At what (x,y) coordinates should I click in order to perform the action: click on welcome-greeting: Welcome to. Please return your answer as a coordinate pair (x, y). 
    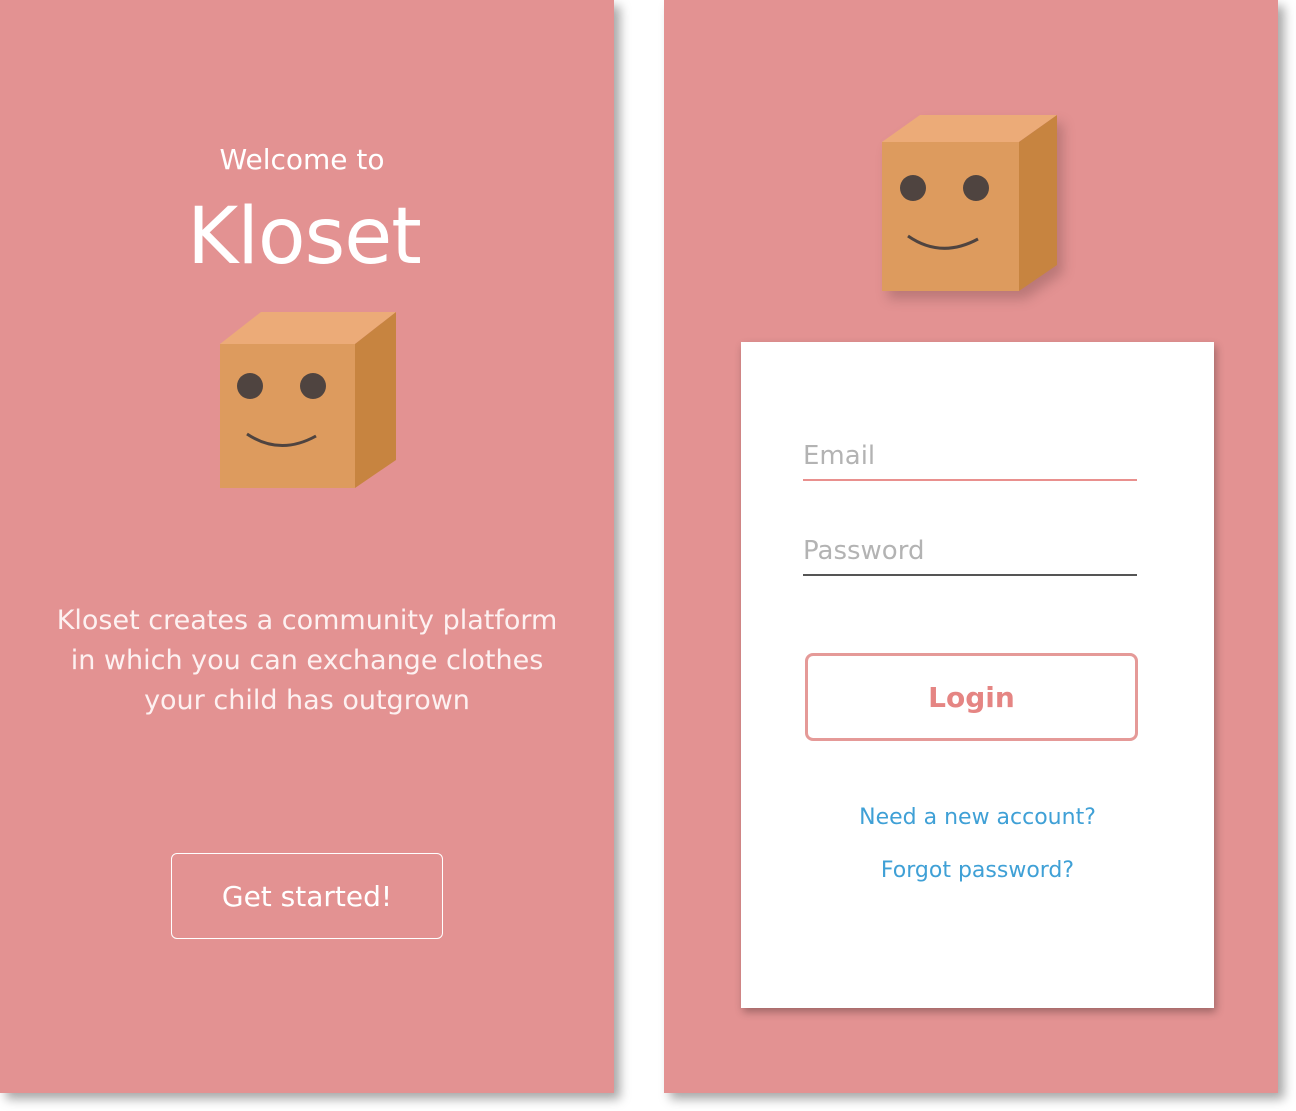
    Looking at the image, I should click on (302, 159).